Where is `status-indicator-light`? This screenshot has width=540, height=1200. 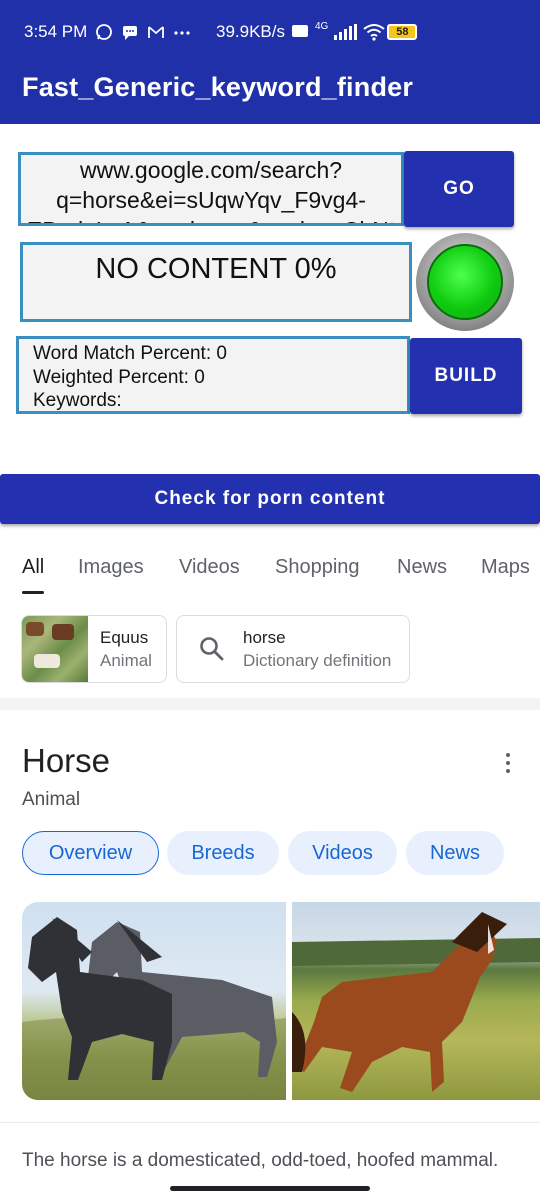 status-indicator-light is located at coordinates (465, 282).